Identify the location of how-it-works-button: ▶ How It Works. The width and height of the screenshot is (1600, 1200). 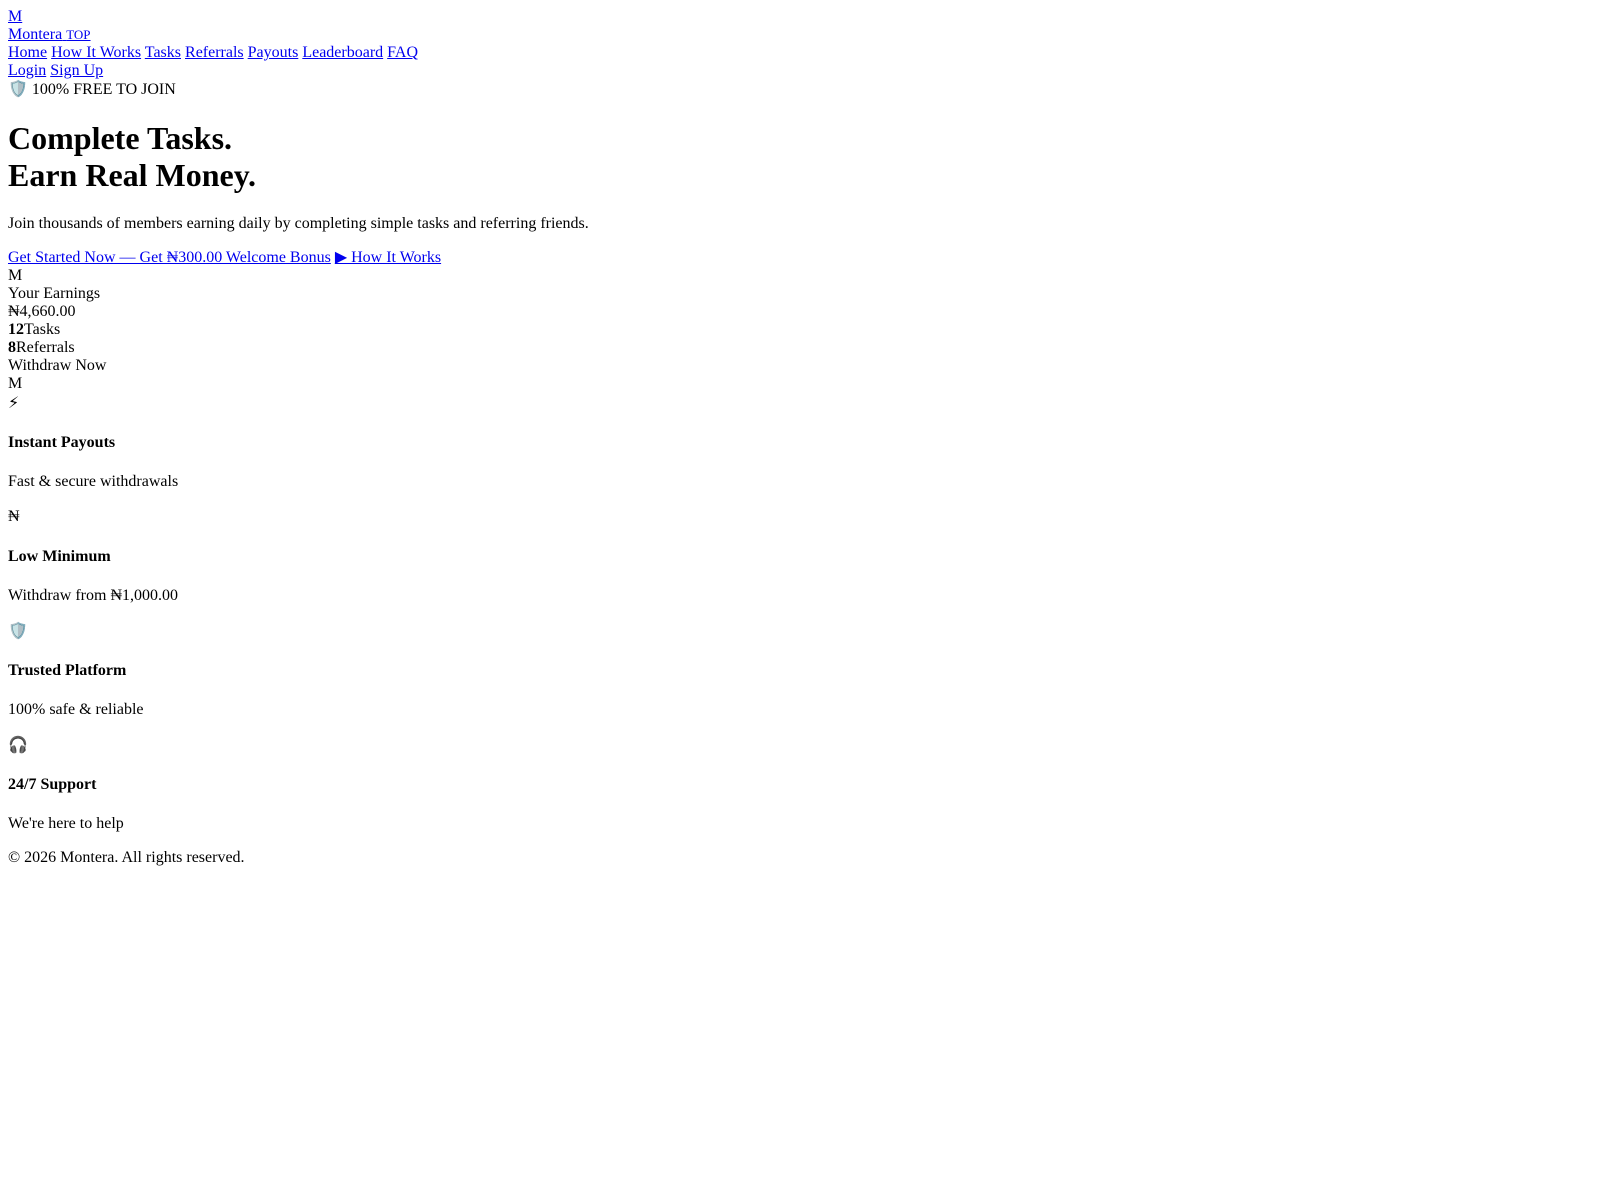
(388, 257).